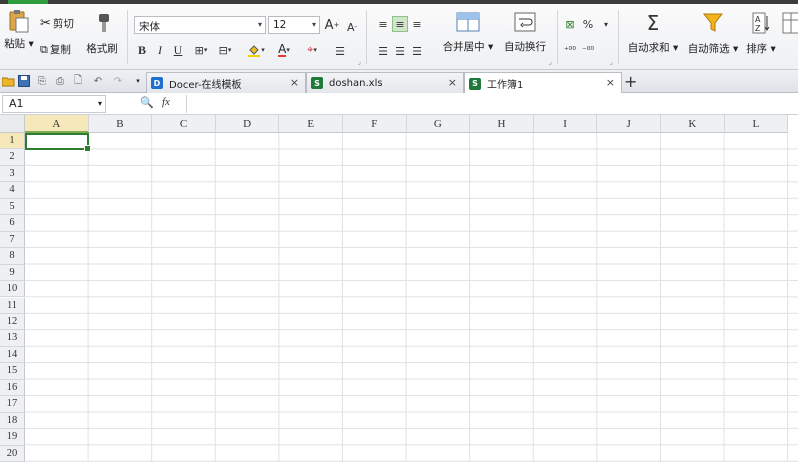 Image resolution: width=798 pixels, height=462 pixels. I want to click on editing-group: Σ 自动求和 ▾ 自动筛选 ▾ A Z 排序 ▾, so click(709, 37).